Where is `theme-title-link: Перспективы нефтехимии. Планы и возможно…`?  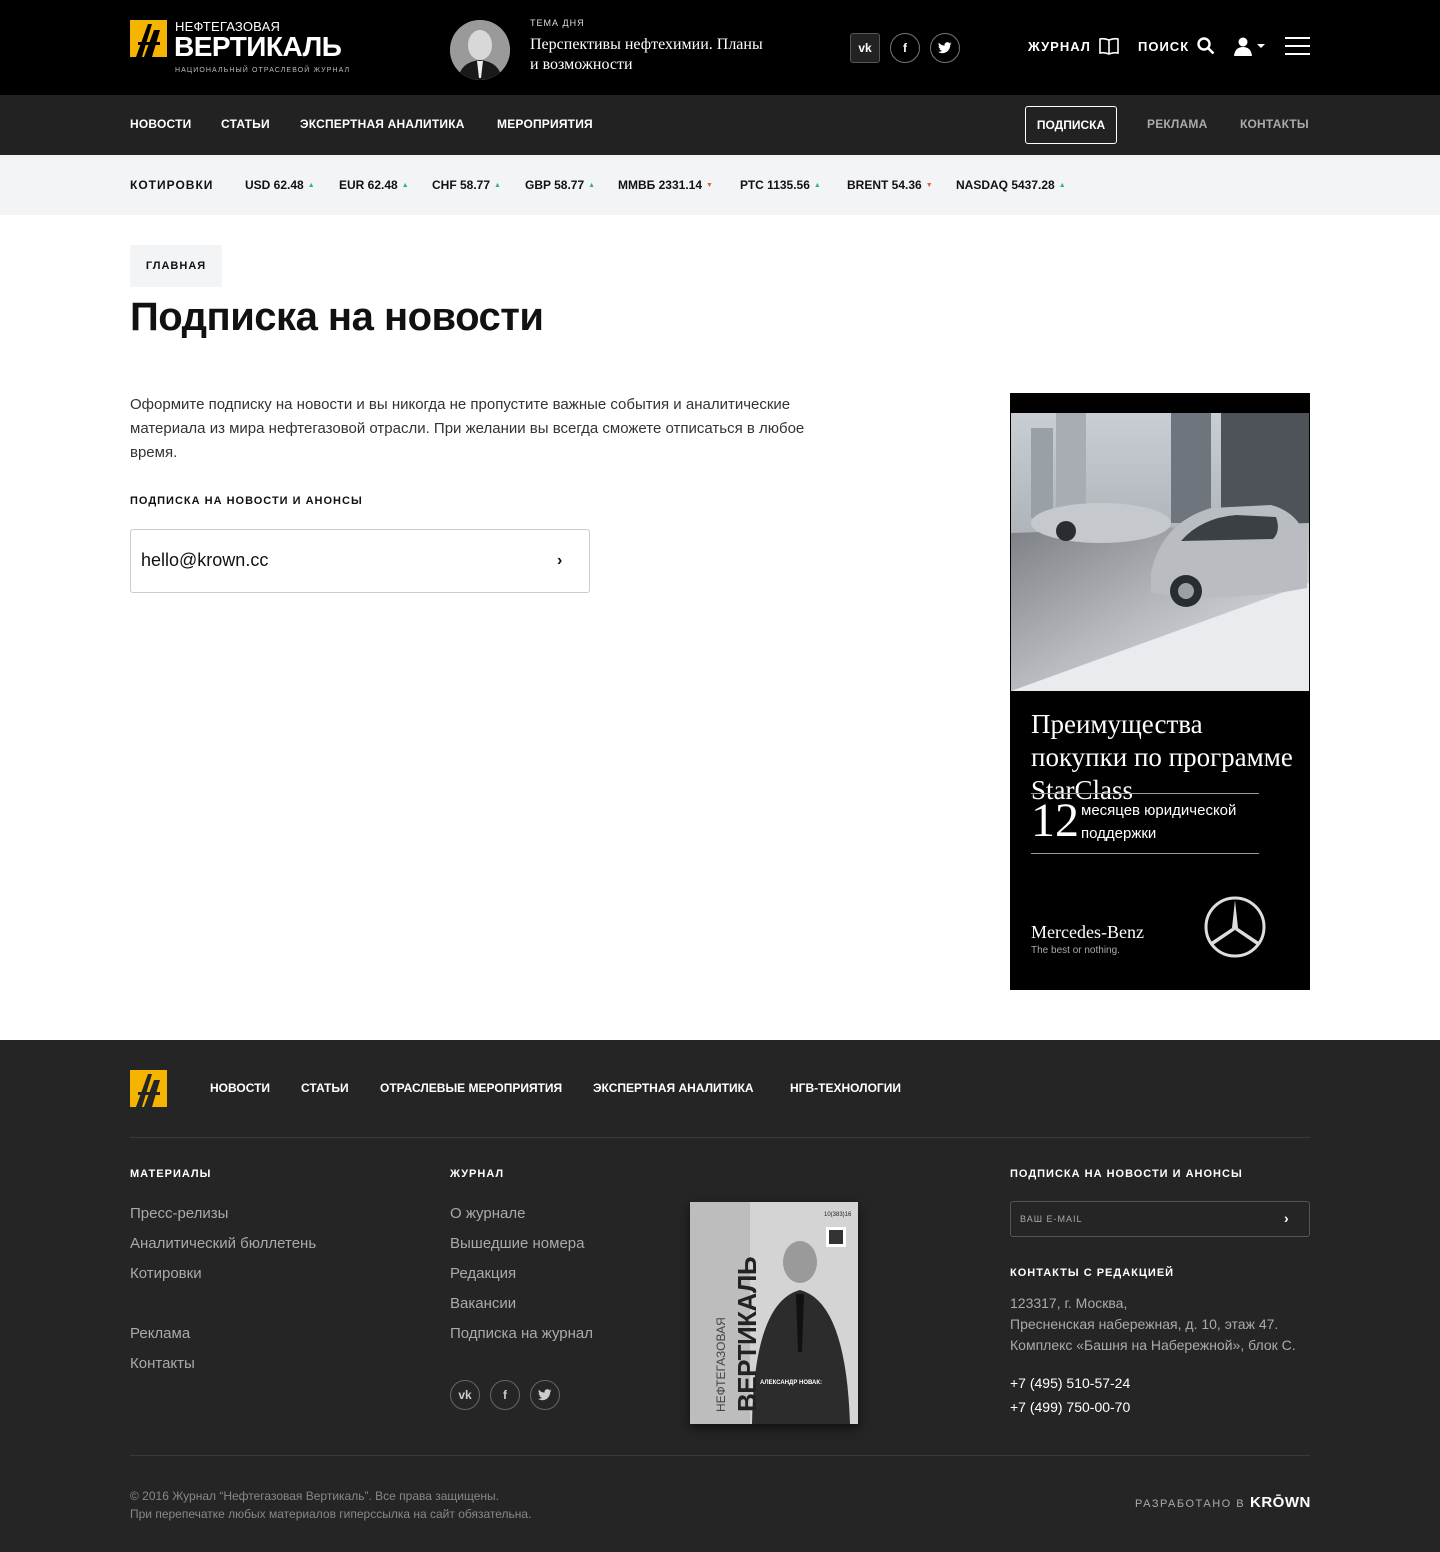 theme-title-link: Перспективы нефтехимии. Планы и возможно… is located at coordinates (650, 55).